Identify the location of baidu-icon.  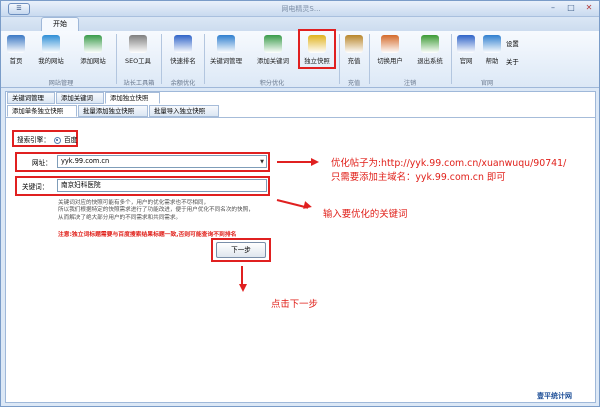
(183, 44).